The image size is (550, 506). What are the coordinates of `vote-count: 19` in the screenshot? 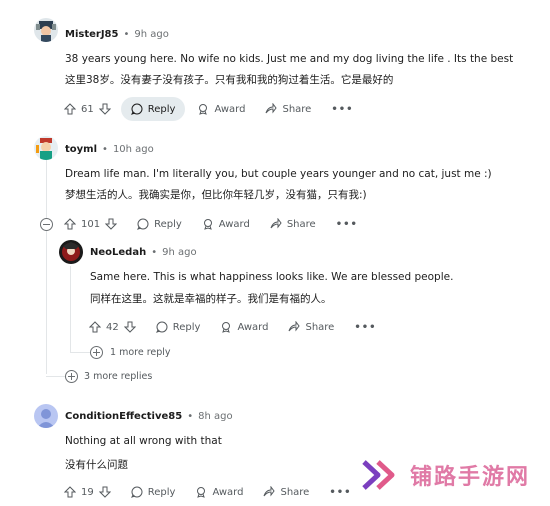 It's located at (87, 492).